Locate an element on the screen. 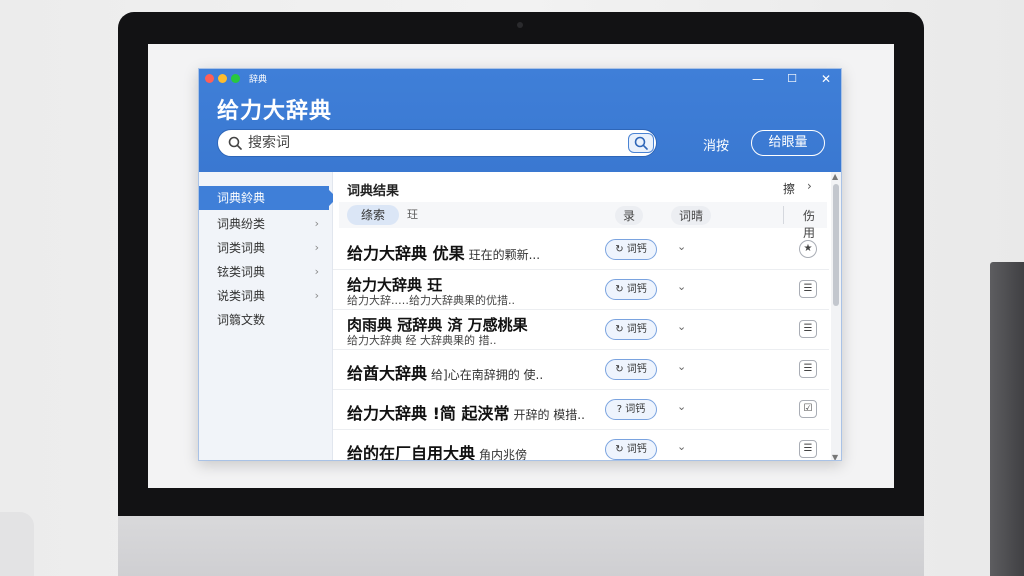 The image size is (1024, 576). row-pill-button: ? 词钙 is located at coordinates (631, 409).